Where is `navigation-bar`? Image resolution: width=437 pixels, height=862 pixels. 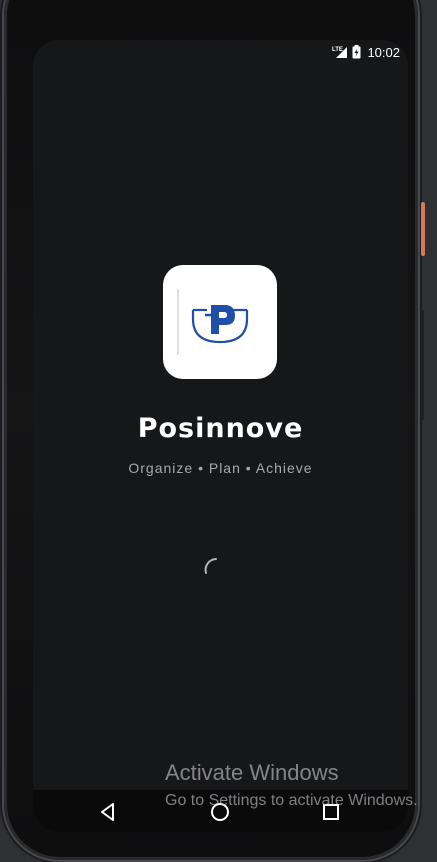 navigation-bar is located at coordinates (220, 811).